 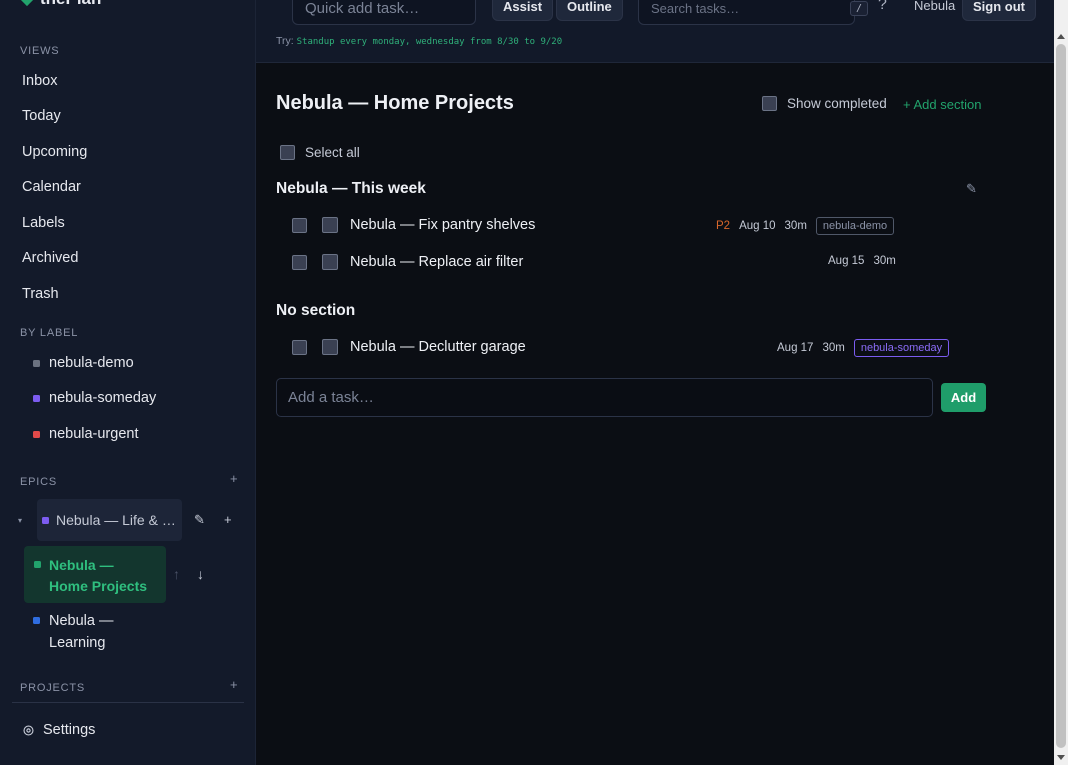 What do you see at coordinates (234, 684) in the screenshot?
I see `add-project-button: +` at bounding box center [234, 684].